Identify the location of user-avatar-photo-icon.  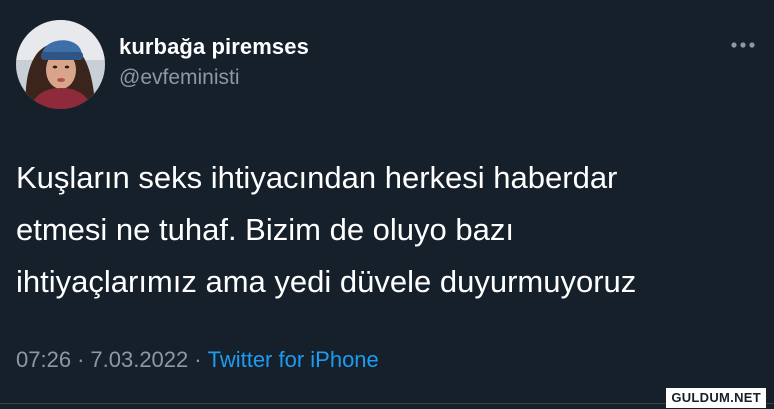
(60, 64).